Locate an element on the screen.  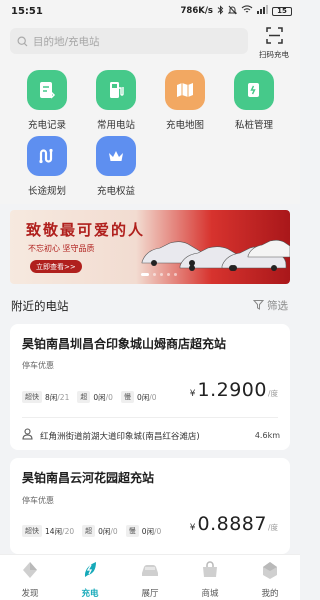
nav-profile: 我的 is located at coordinates (270, 579).